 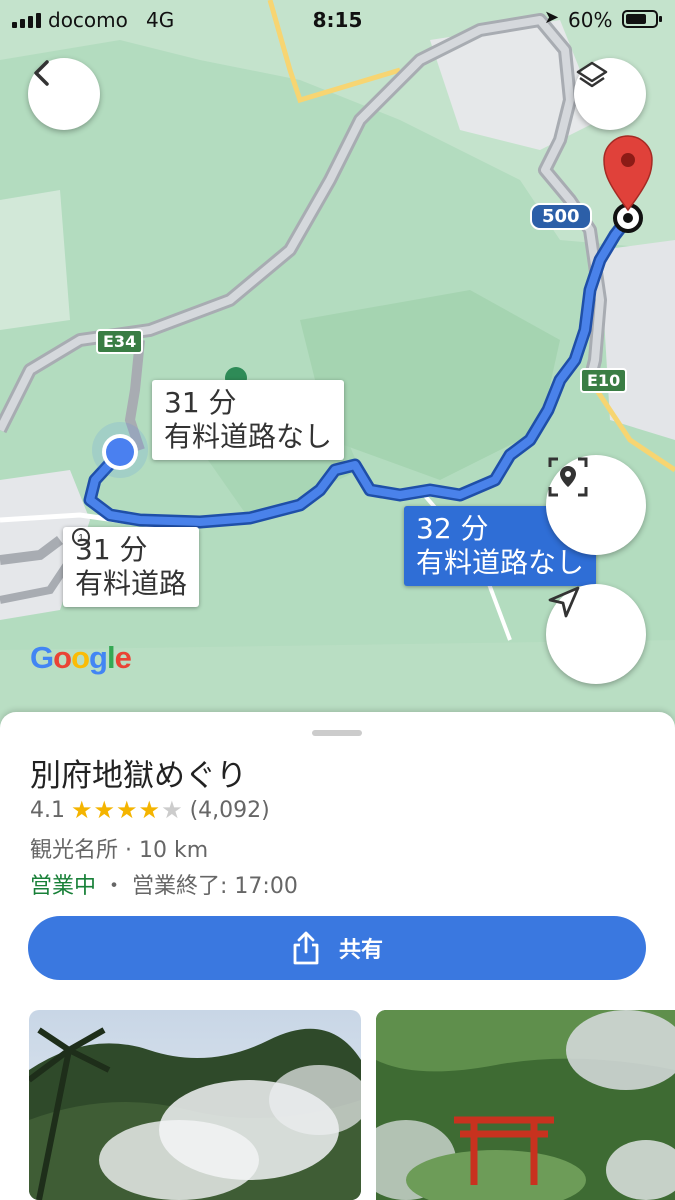 What do you see at coordinates (337, 20) in the screenshot?
I see `status-bar: docomo 4G 8:15 ➤ 60%` at bounding box center [337, 20].